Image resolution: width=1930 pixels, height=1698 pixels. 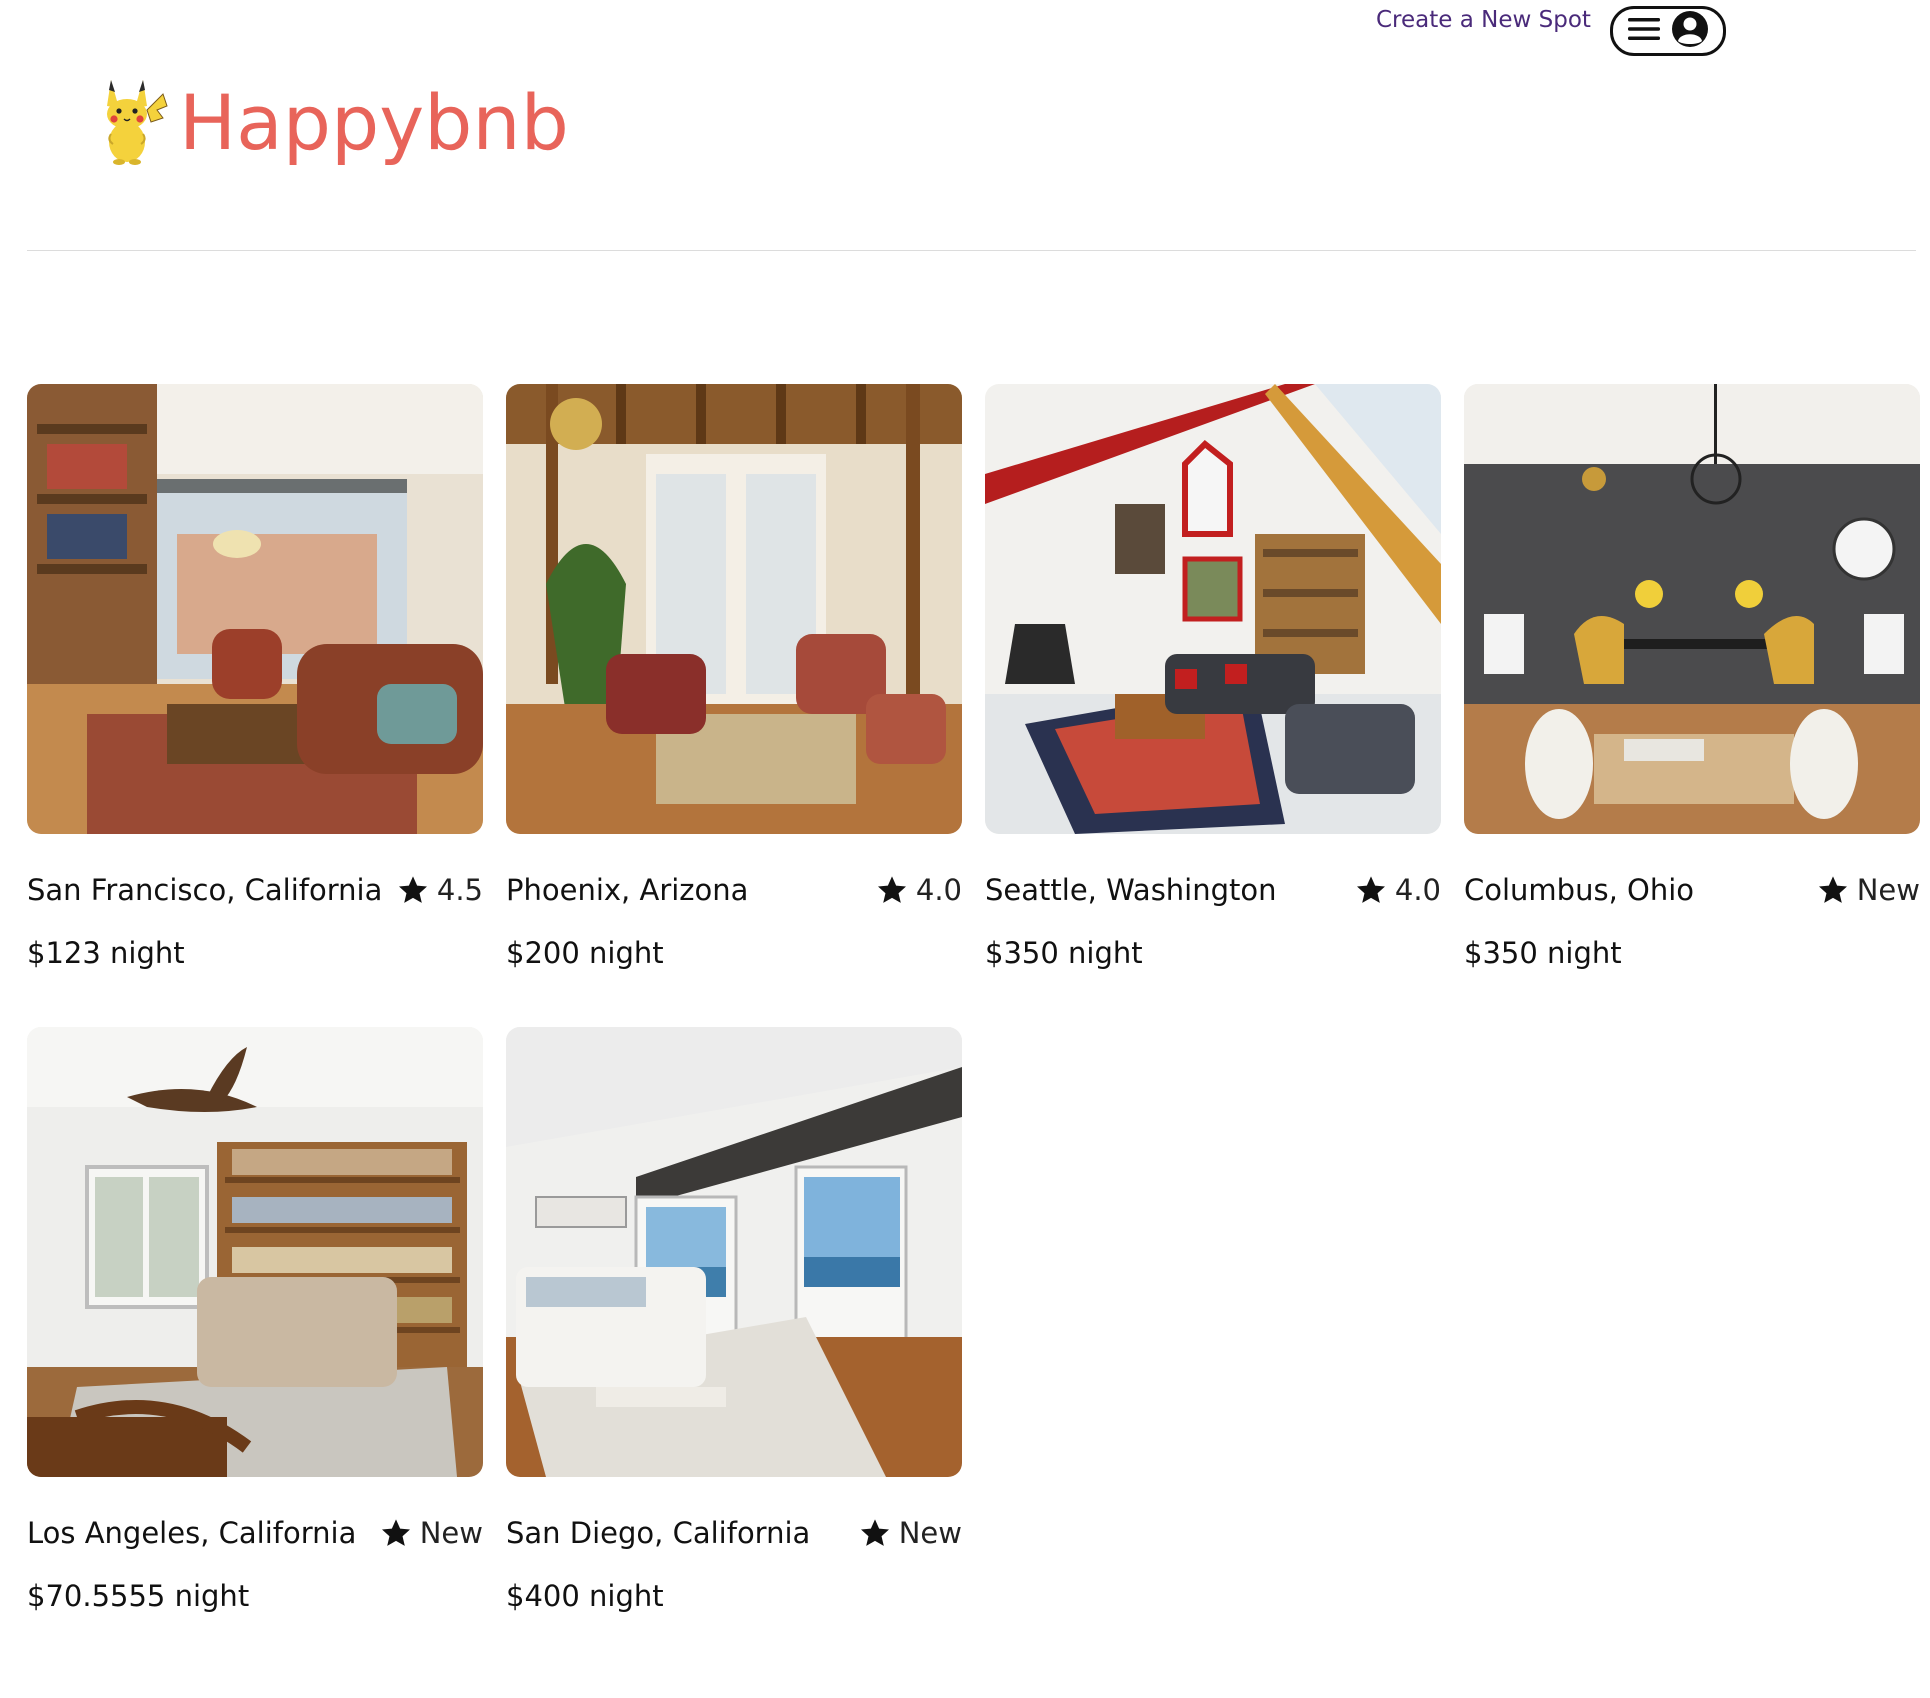 What do you see at coordinates (459, 890) in the screenshot?
I see `spot-rating-value: 4.5` at bounding box center [459, 890].